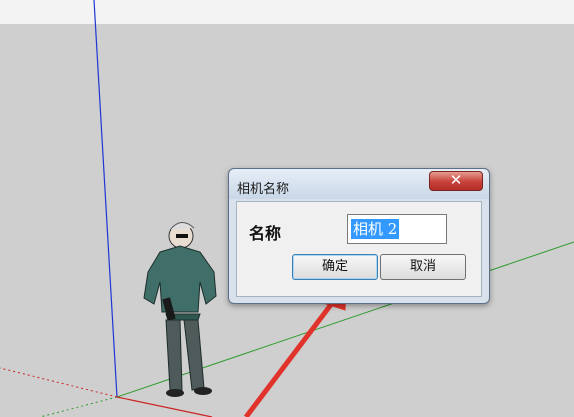  What do you see at coordinates (59, 382) in the screenshot?
I see `red-axis-dotted` at bounding box center [59, 382].